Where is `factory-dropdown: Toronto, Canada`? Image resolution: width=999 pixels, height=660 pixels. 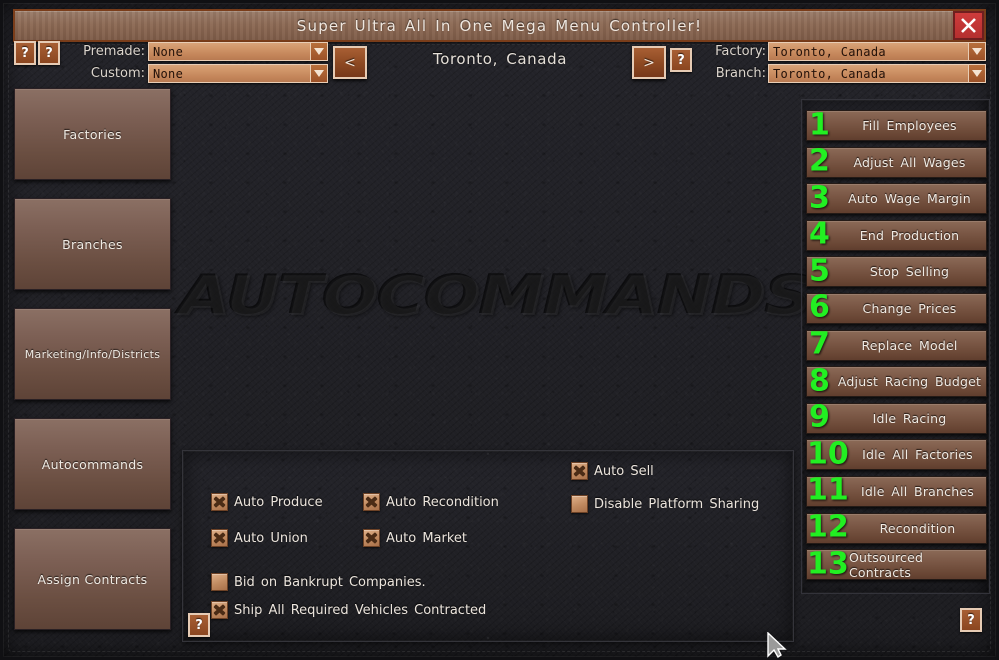
factory-dropdown: Toronto, Canada is located at coordinates (877, 51).